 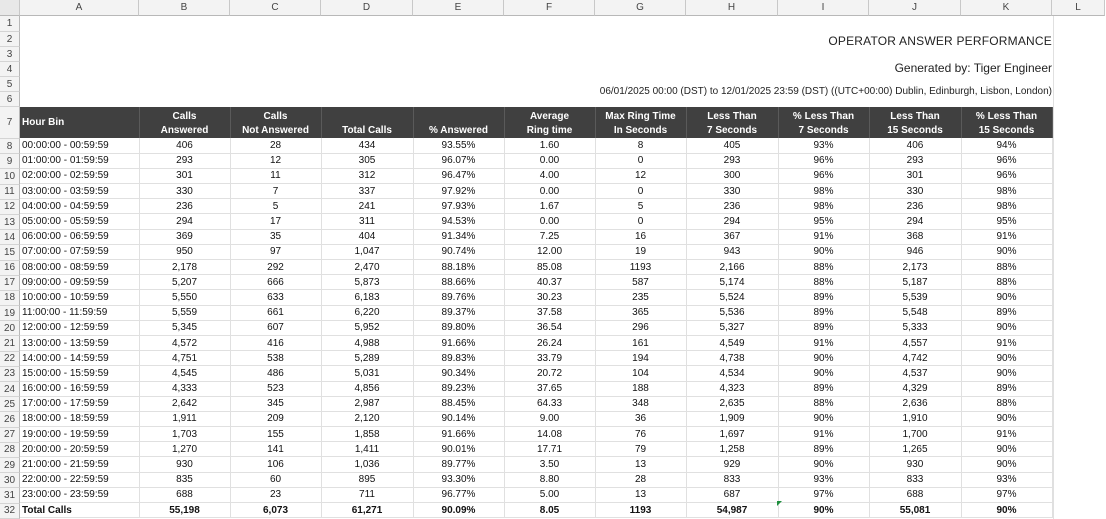 What do you see at coordinates (915, 434) in the screenshot?
I see `table-cell: 1,700` at bounding box center [915, 434].